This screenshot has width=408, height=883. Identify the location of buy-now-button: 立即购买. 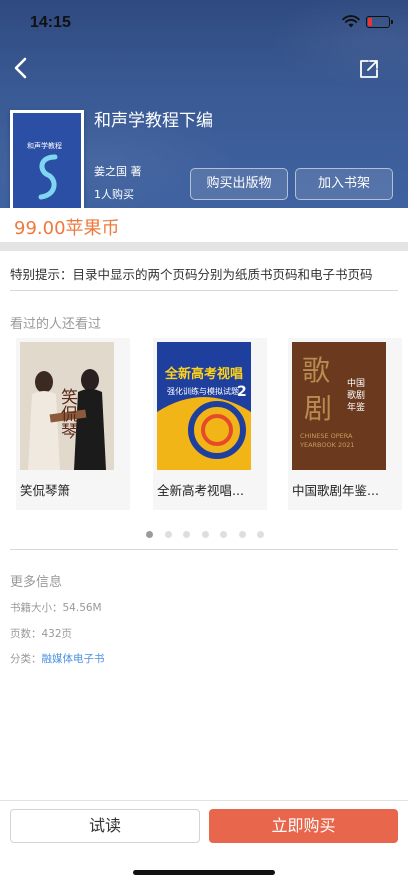
(303, 826).